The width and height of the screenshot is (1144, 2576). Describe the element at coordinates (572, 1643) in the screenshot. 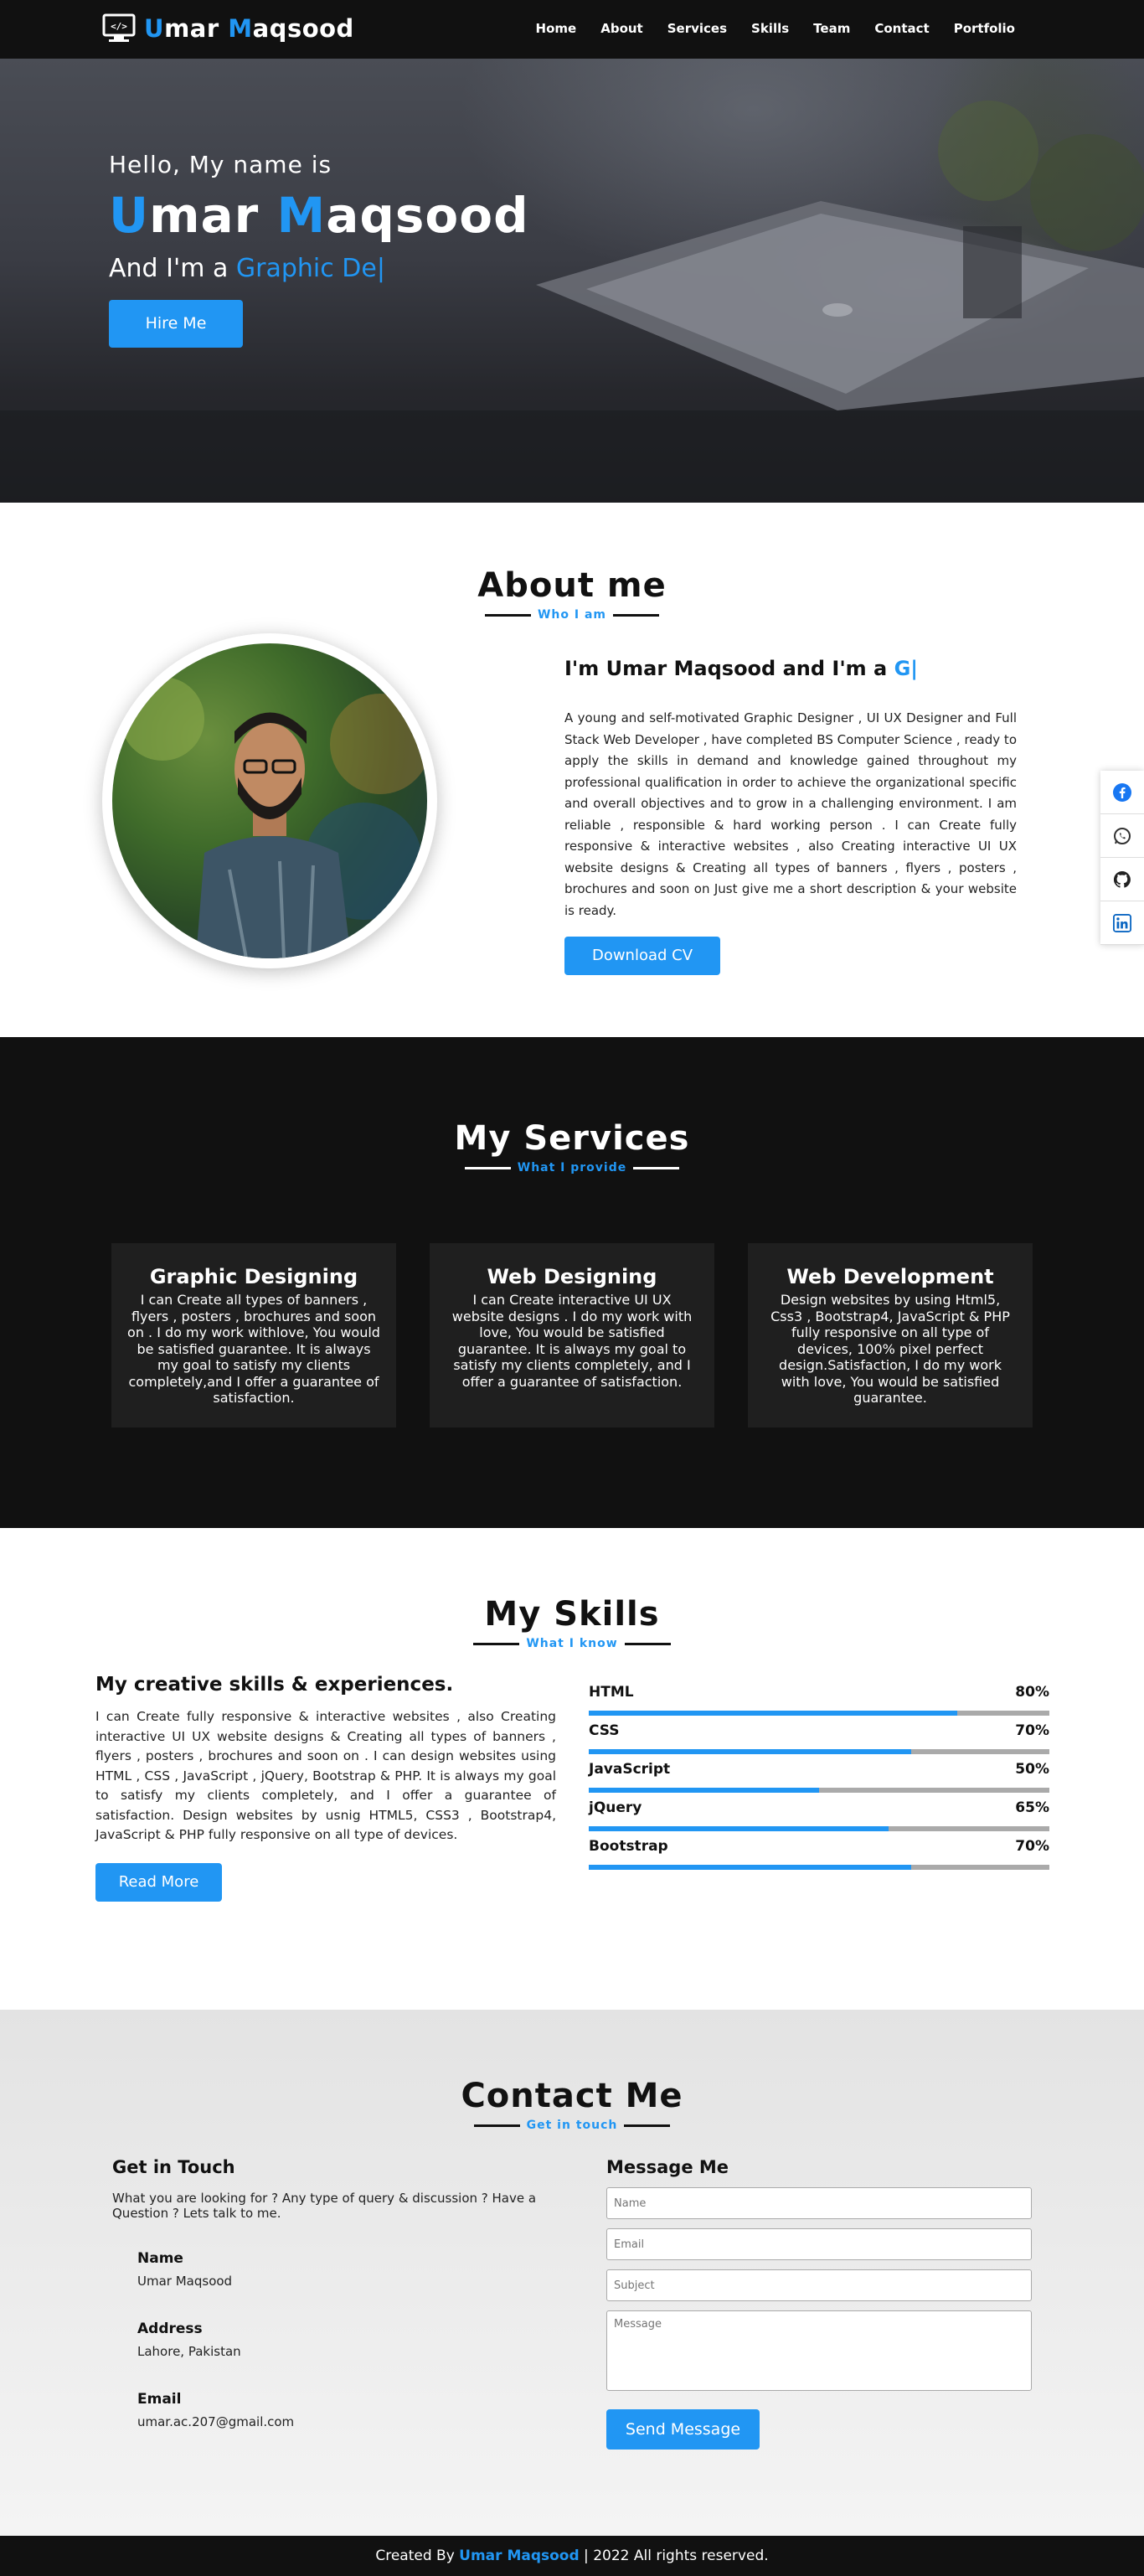

I see `section-subtitle: What I know` at that location.